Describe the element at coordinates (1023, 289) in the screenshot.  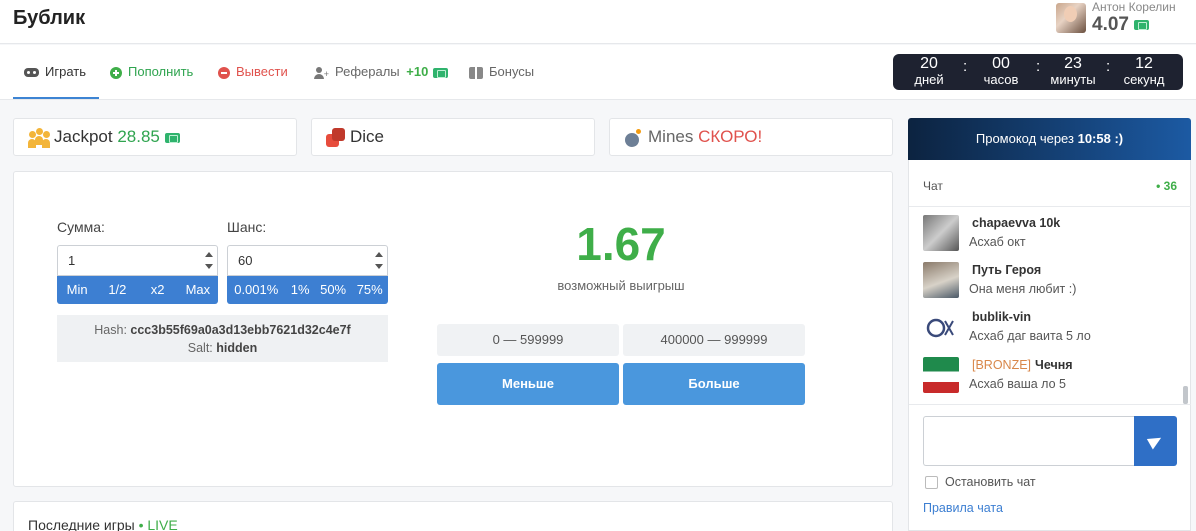
I see `chat-text: Она меня любит :)` at that location.